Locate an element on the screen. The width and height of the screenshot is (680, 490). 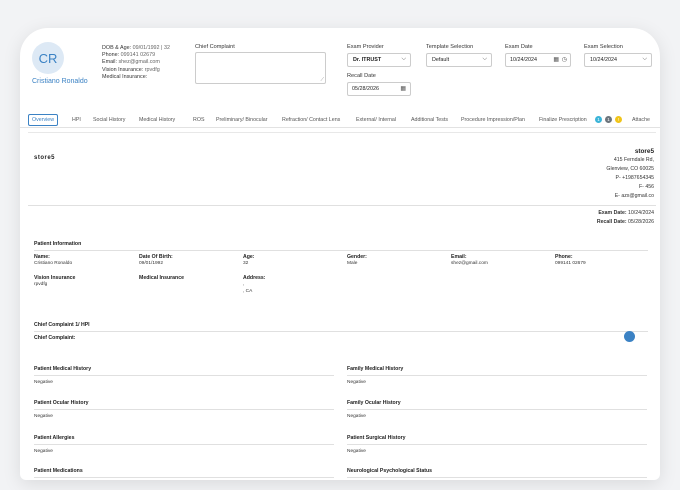
exam-selection-label: Exam Selection is located at coordinates (603, 47).